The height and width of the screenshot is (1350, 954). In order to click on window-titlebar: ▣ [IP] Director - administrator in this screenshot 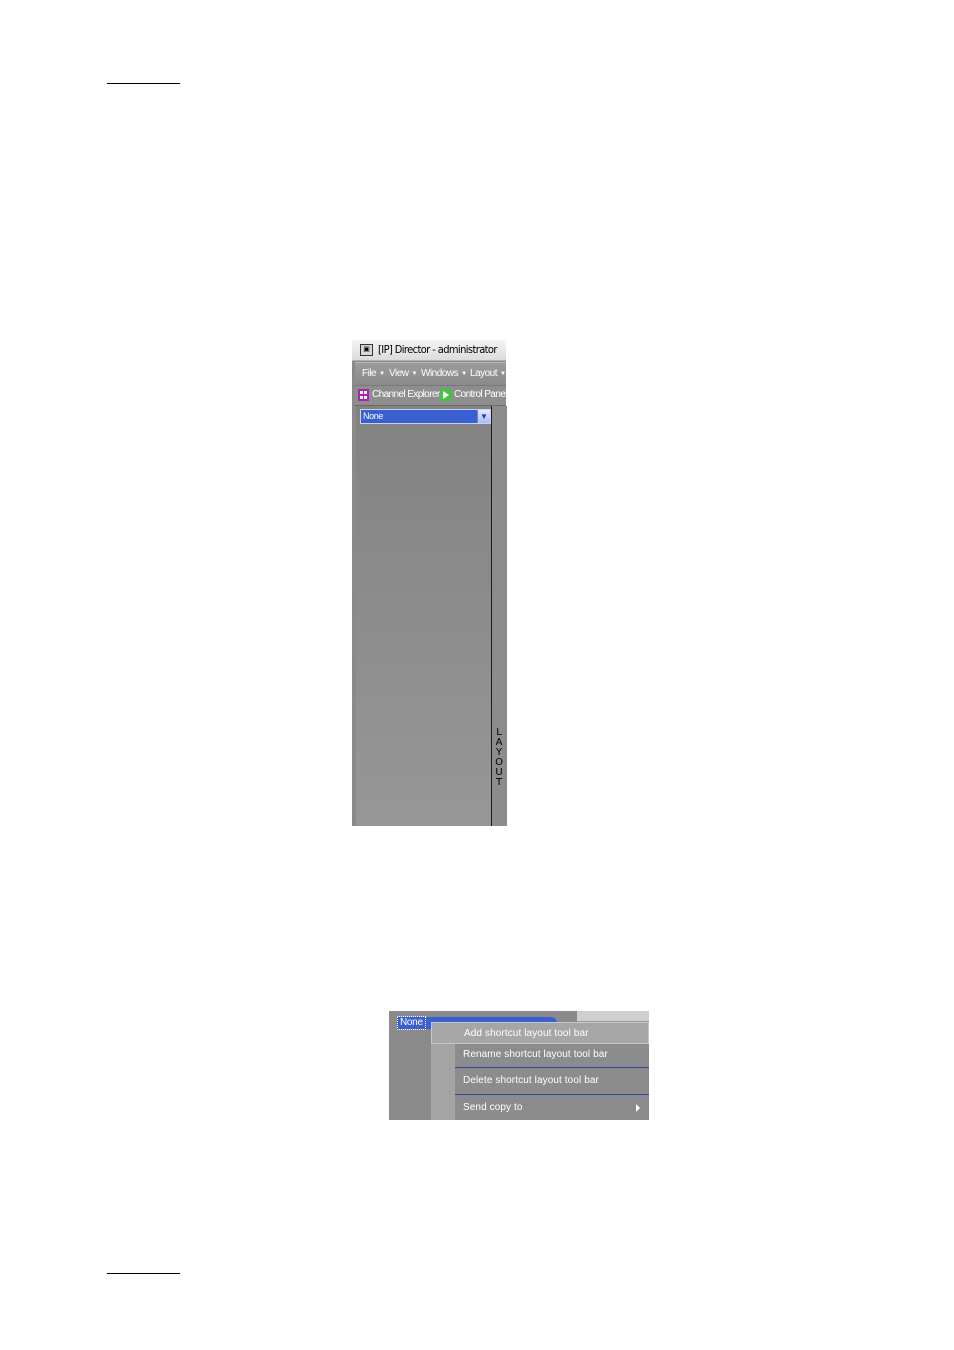, I will do `click(429, 350)`.